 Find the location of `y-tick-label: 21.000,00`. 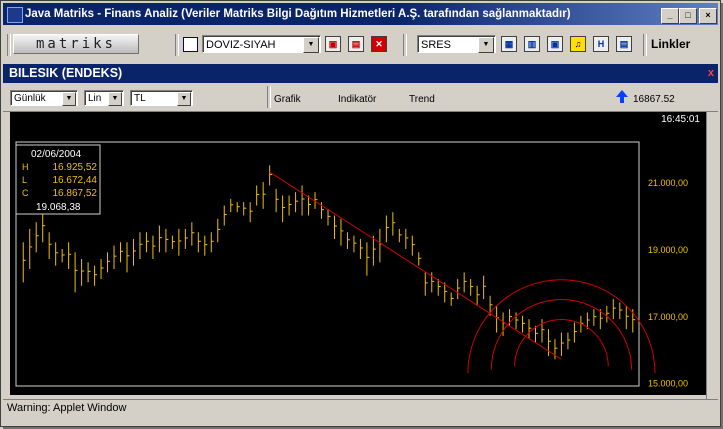

y-tick-label: 21.000,00 is located at coordinates (668, 183).